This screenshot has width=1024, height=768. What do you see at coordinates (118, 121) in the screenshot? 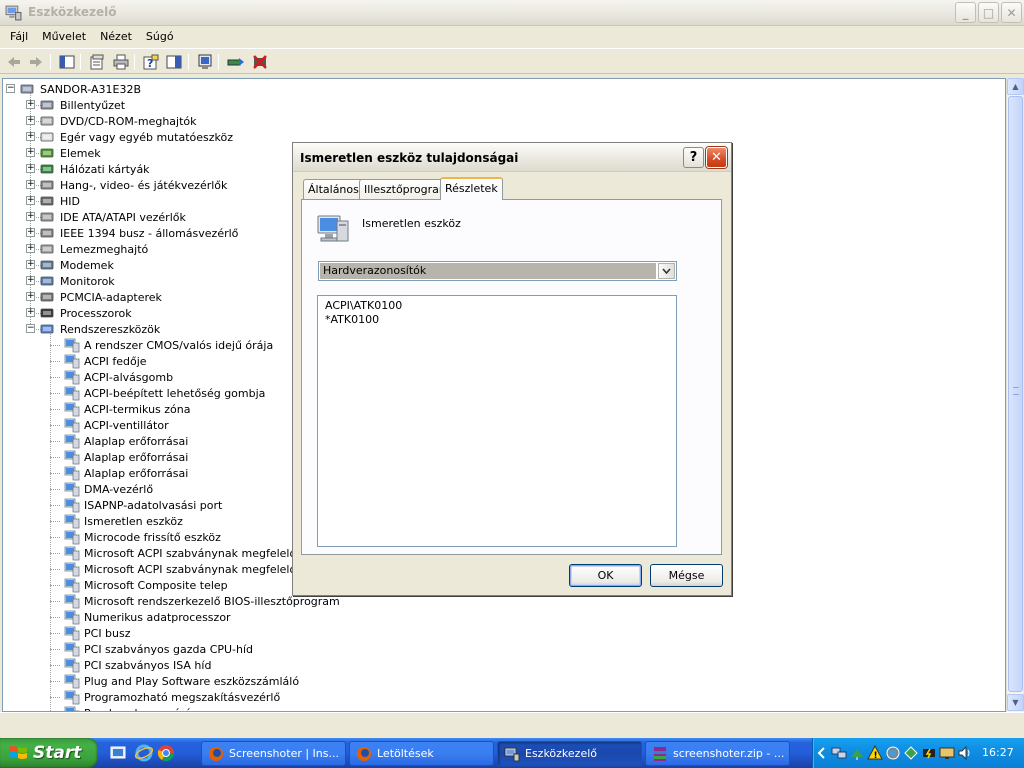
I see `tree-category: DVD/CD-ROM-meghajtók` at bounding box center [118, 121].